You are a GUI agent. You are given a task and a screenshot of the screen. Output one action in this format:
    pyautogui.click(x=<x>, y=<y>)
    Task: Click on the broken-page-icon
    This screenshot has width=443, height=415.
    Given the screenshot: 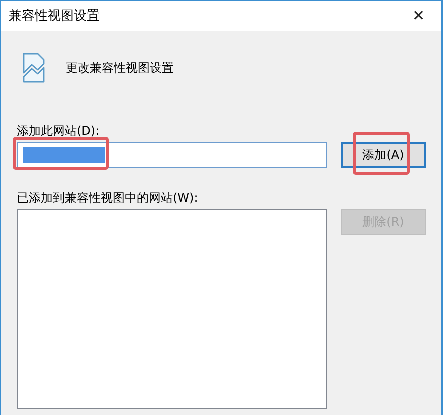 What is the action you would take?
    pyautogui.click(x=34, y=68)
    